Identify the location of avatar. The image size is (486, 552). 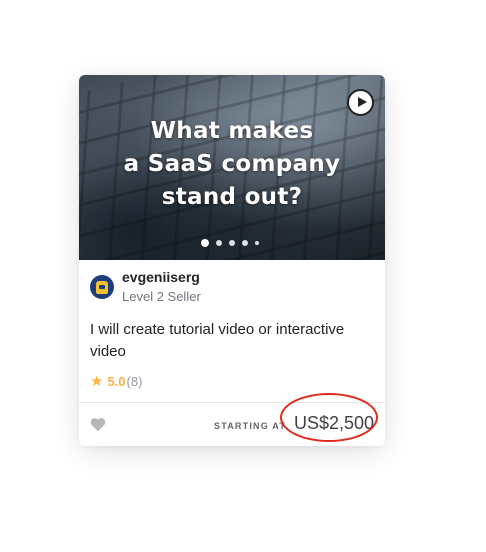
(102, 287).